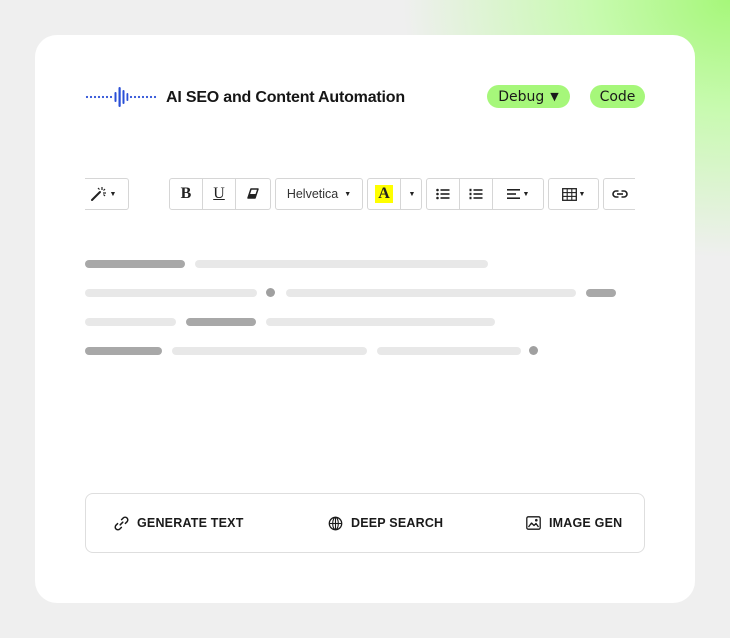  I want to click on generate-text-button: GENERATE TEXT, so click(179, 523).